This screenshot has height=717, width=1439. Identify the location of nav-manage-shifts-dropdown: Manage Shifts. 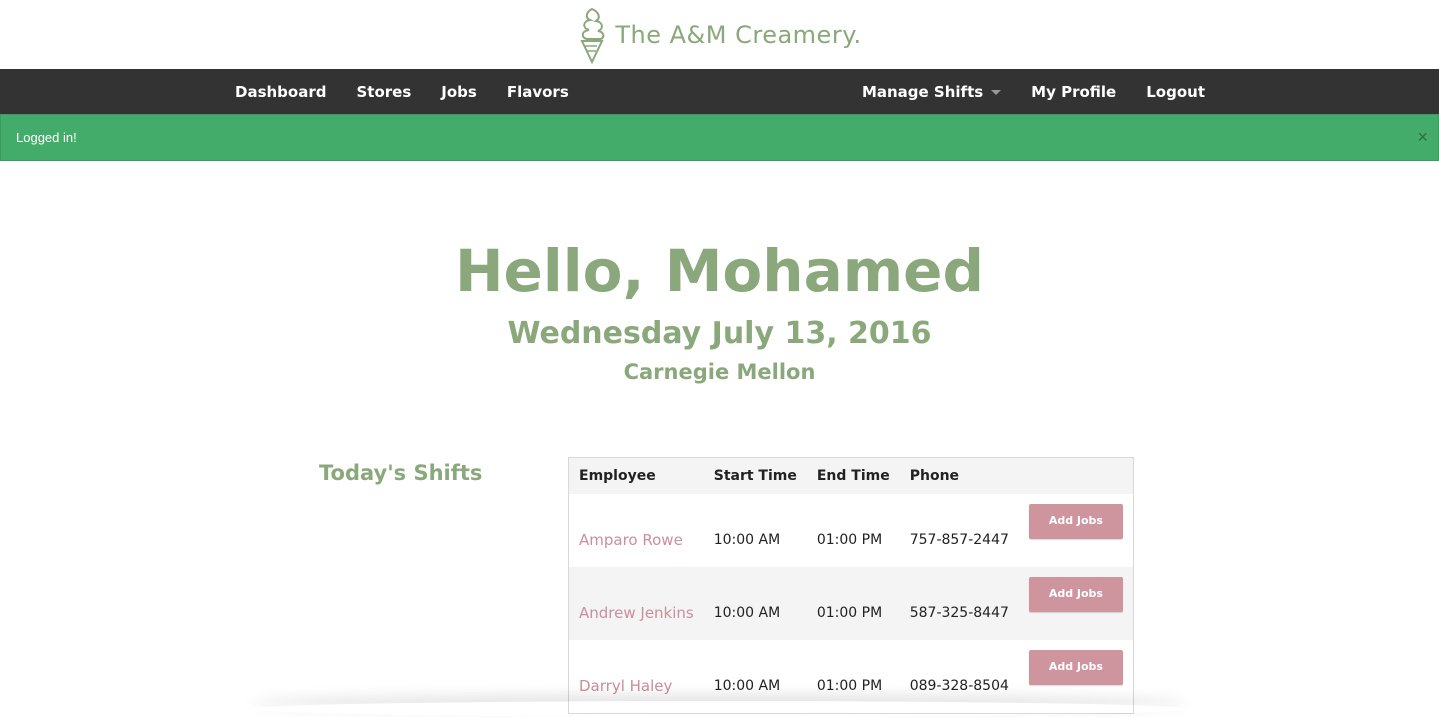
(931, 92).